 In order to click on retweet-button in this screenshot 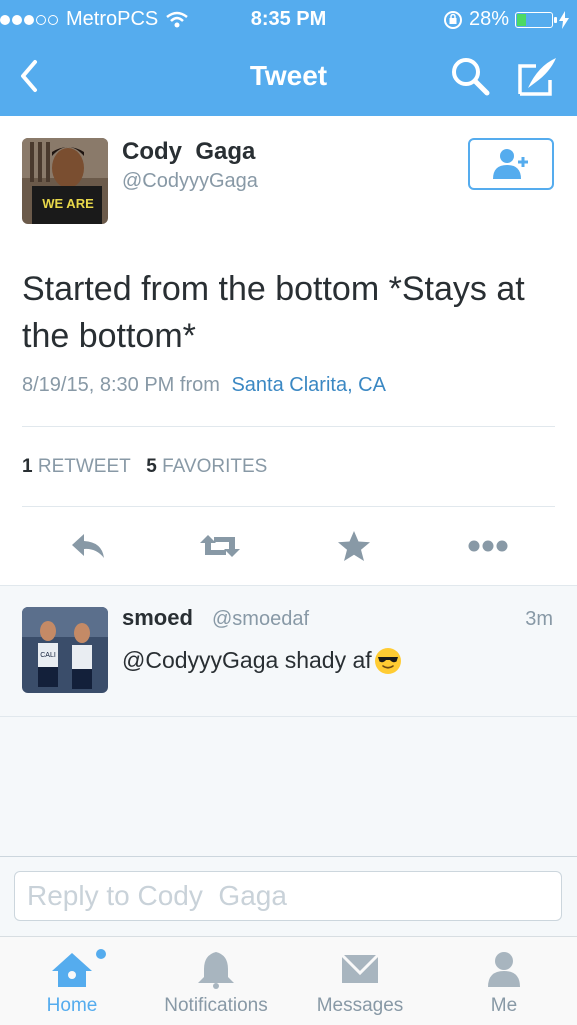, I will do `click(220, 546)`.